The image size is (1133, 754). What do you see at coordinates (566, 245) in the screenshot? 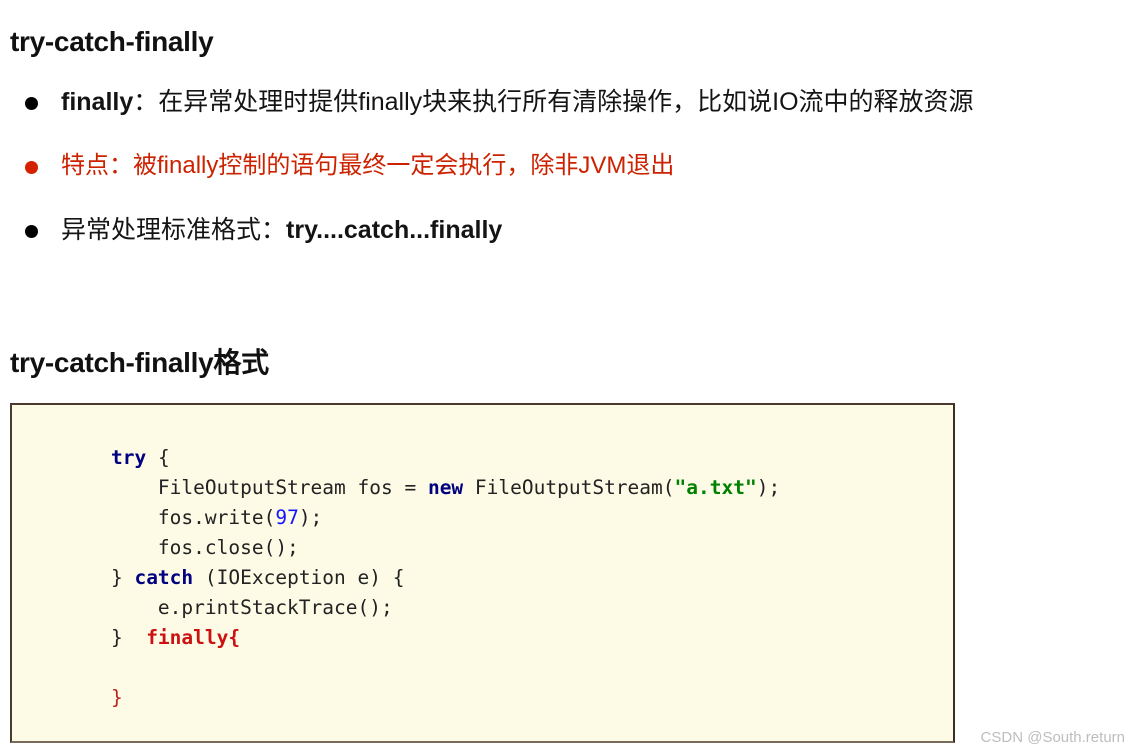
I see `list-item: 异常处理标准格式：try....catch...finally` at bounding box center [566, 245].